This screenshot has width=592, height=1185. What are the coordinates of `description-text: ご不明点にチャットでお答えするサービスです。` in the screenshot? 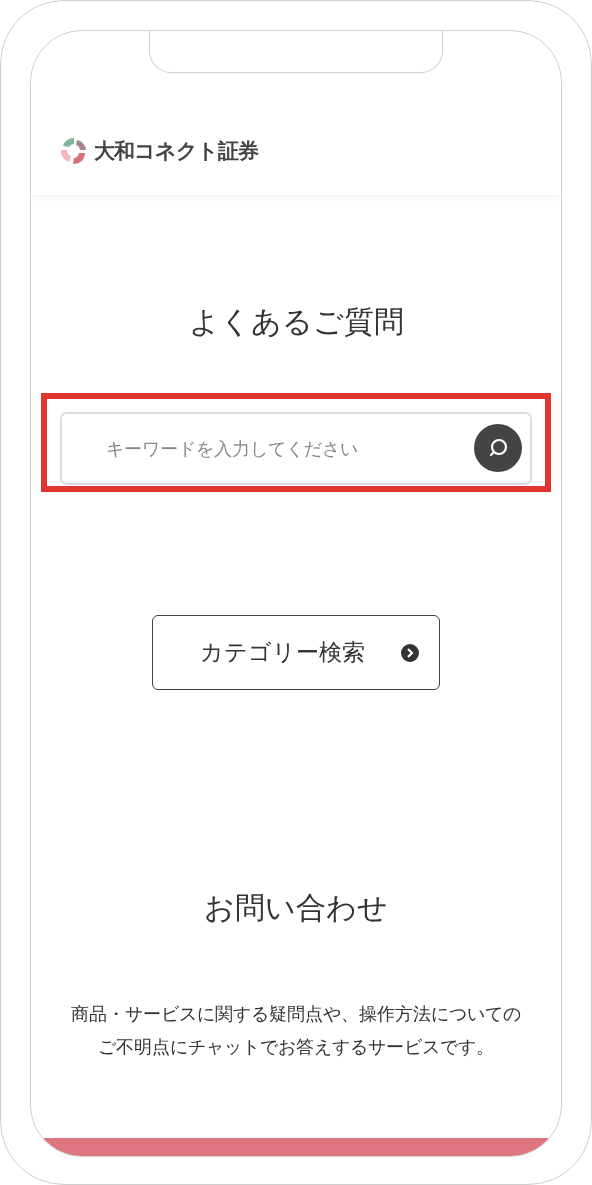 It's located at (296, 1047).